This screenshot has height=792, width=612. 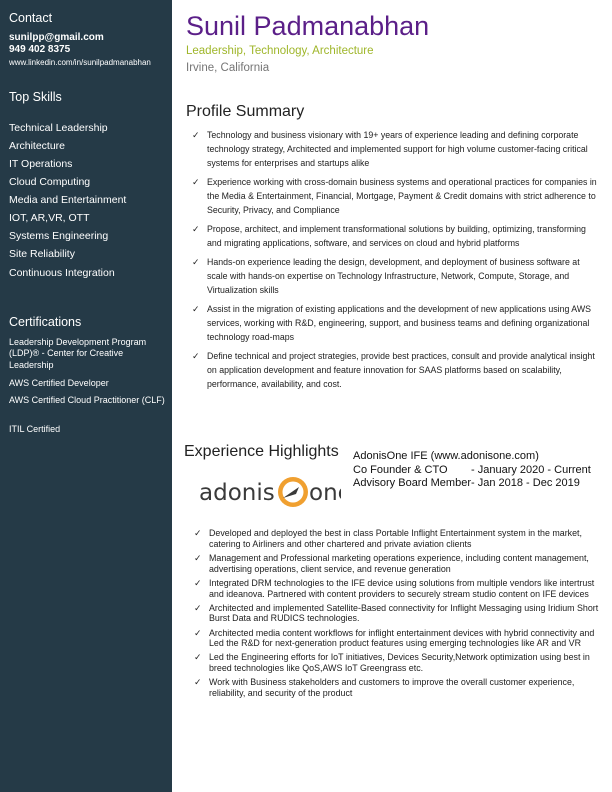 What do you see at coordinates (400, 469) in the screenshot?
I see `role-title: Co Founder & CTO` at bounding box center [400, 469].